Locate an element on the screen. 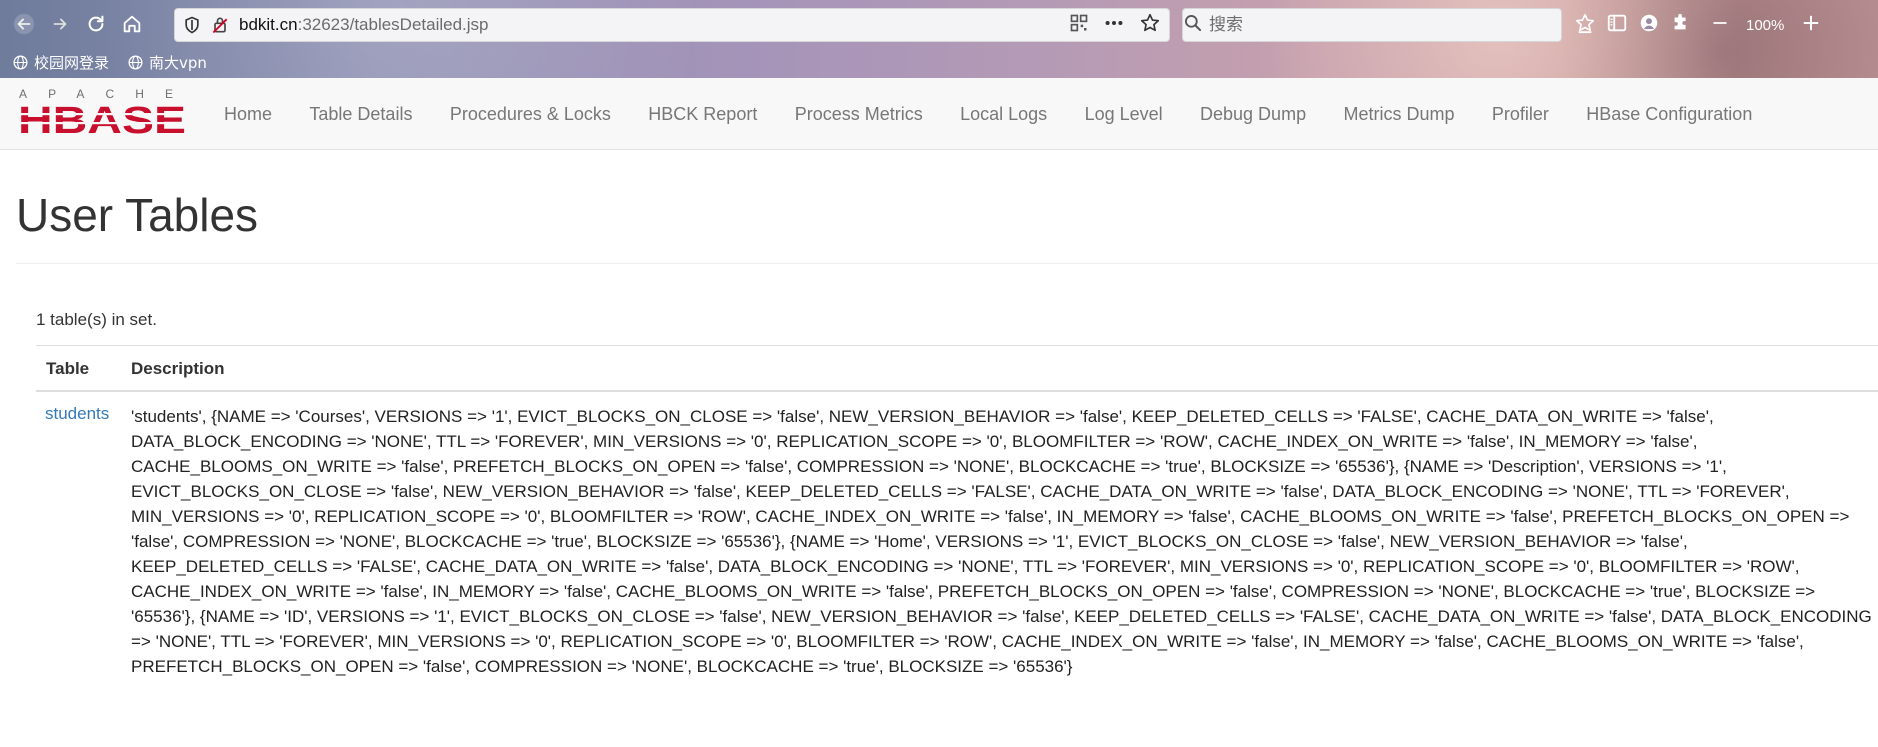 The height and width of the screenshot is (747, 1878). star-icon is located at coordinates (1150, 25).